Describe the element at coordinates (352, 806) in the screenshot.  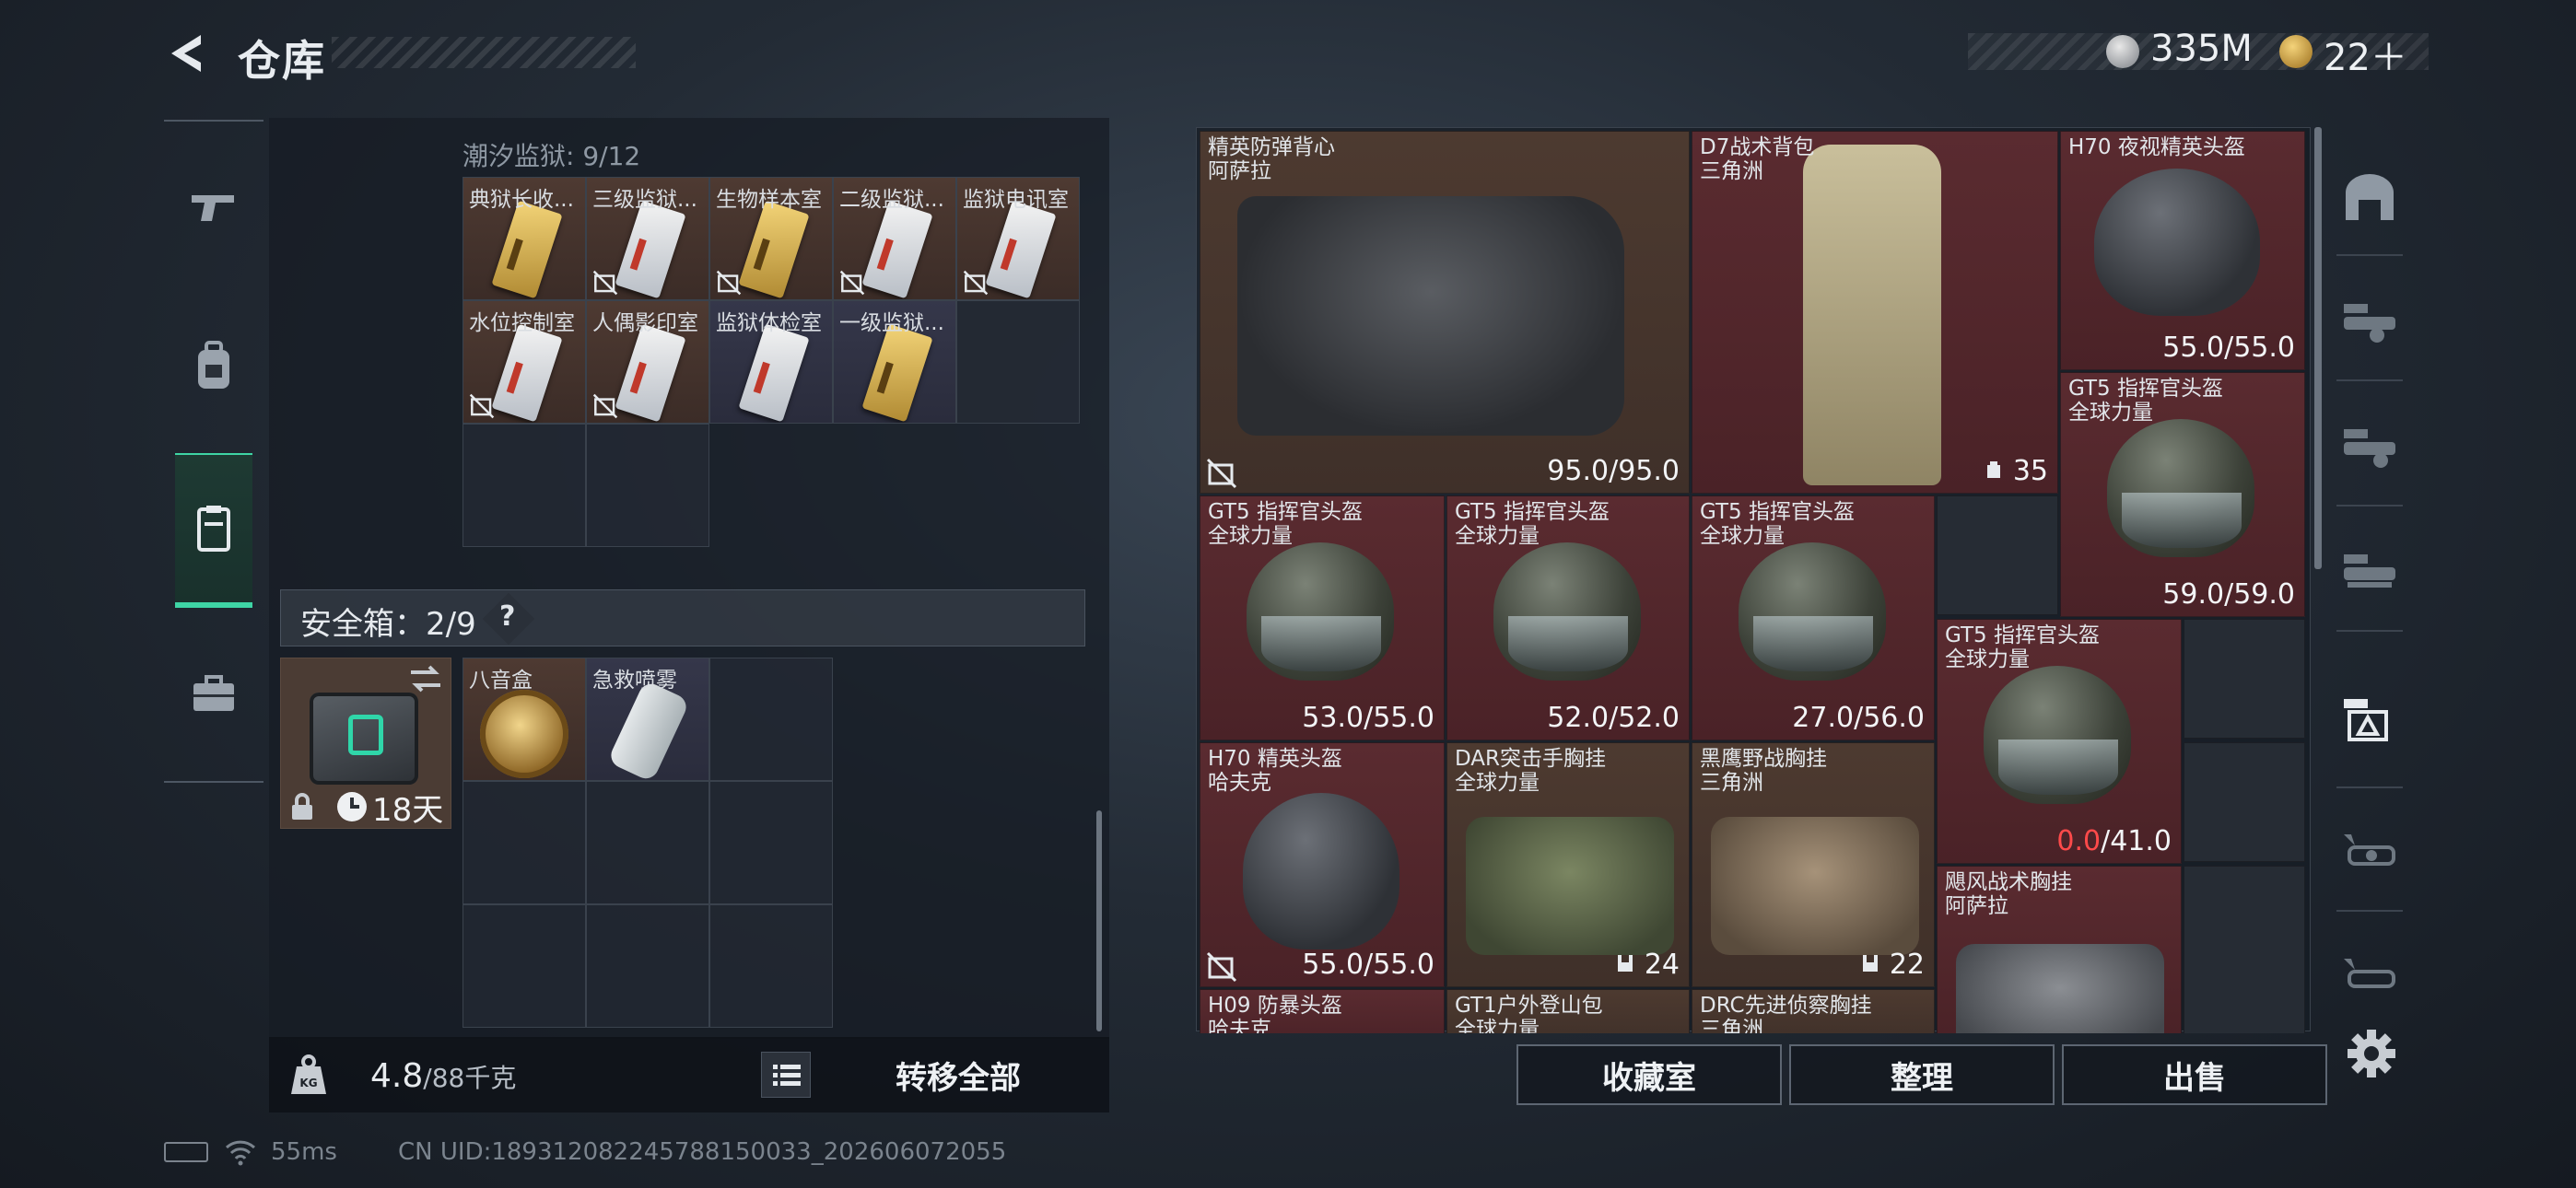
I see `clock-icon` at that location.